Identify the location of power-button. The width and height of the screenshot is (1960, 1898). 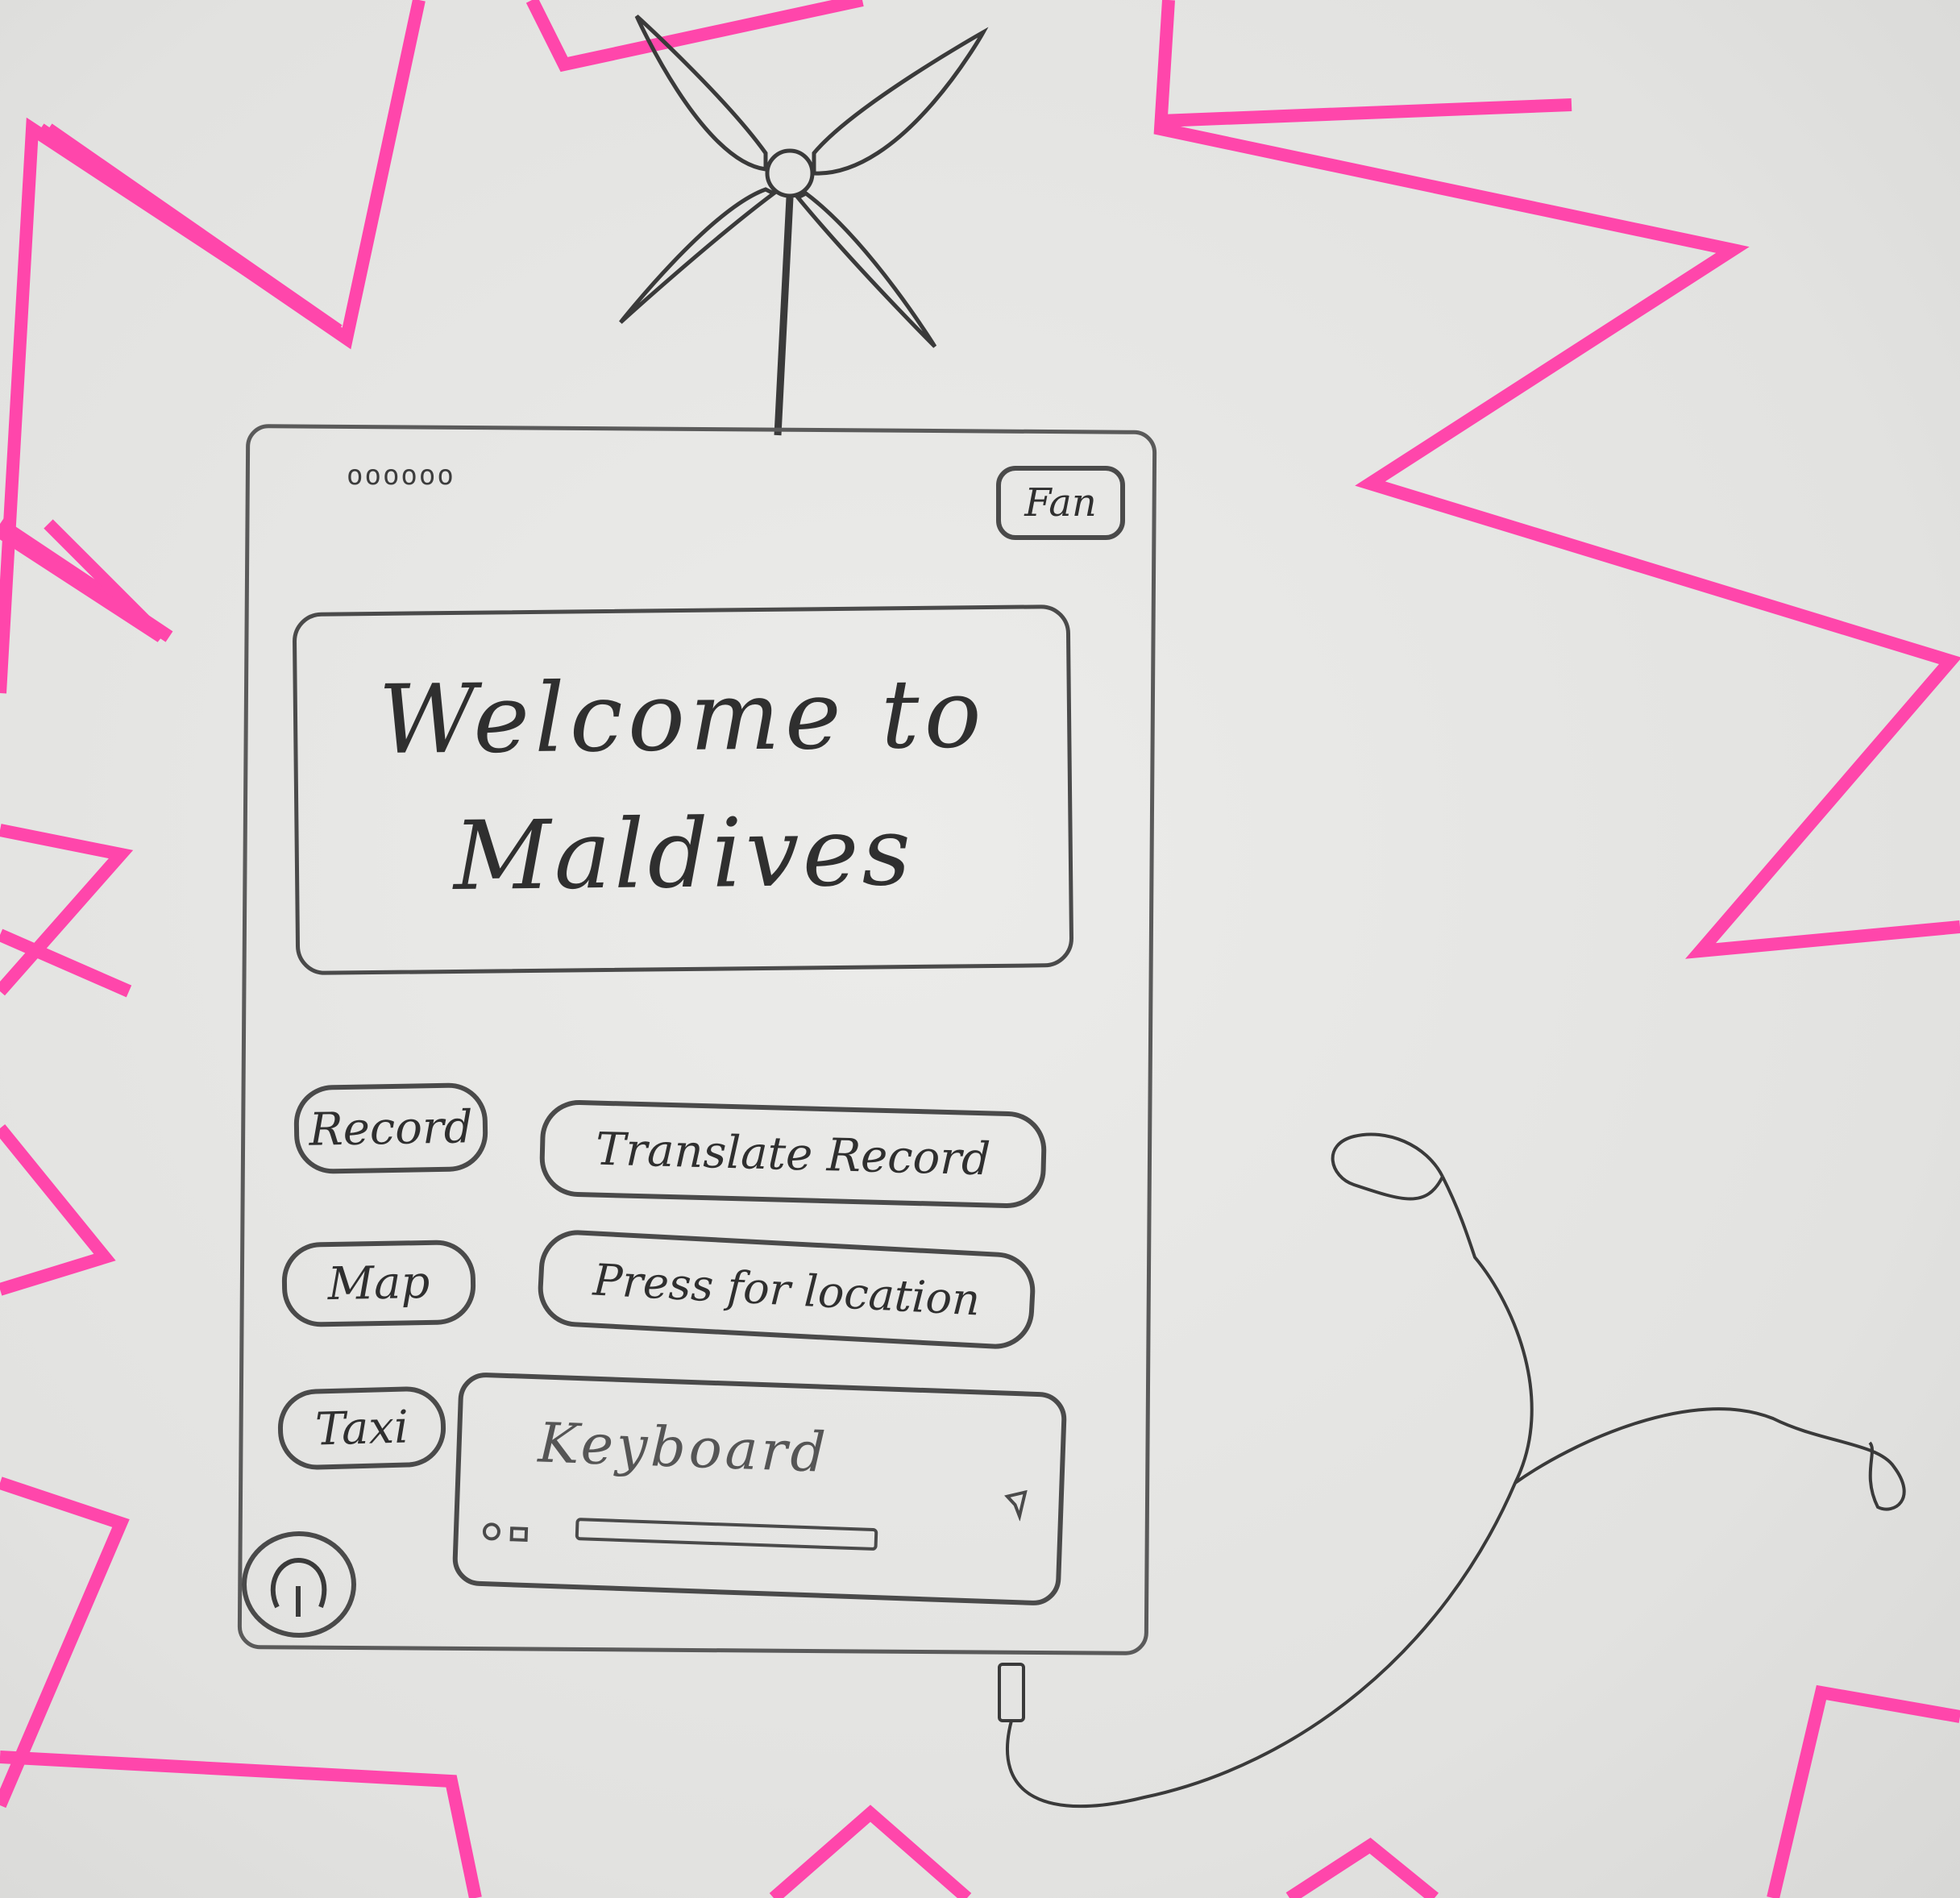
(299, 1584).